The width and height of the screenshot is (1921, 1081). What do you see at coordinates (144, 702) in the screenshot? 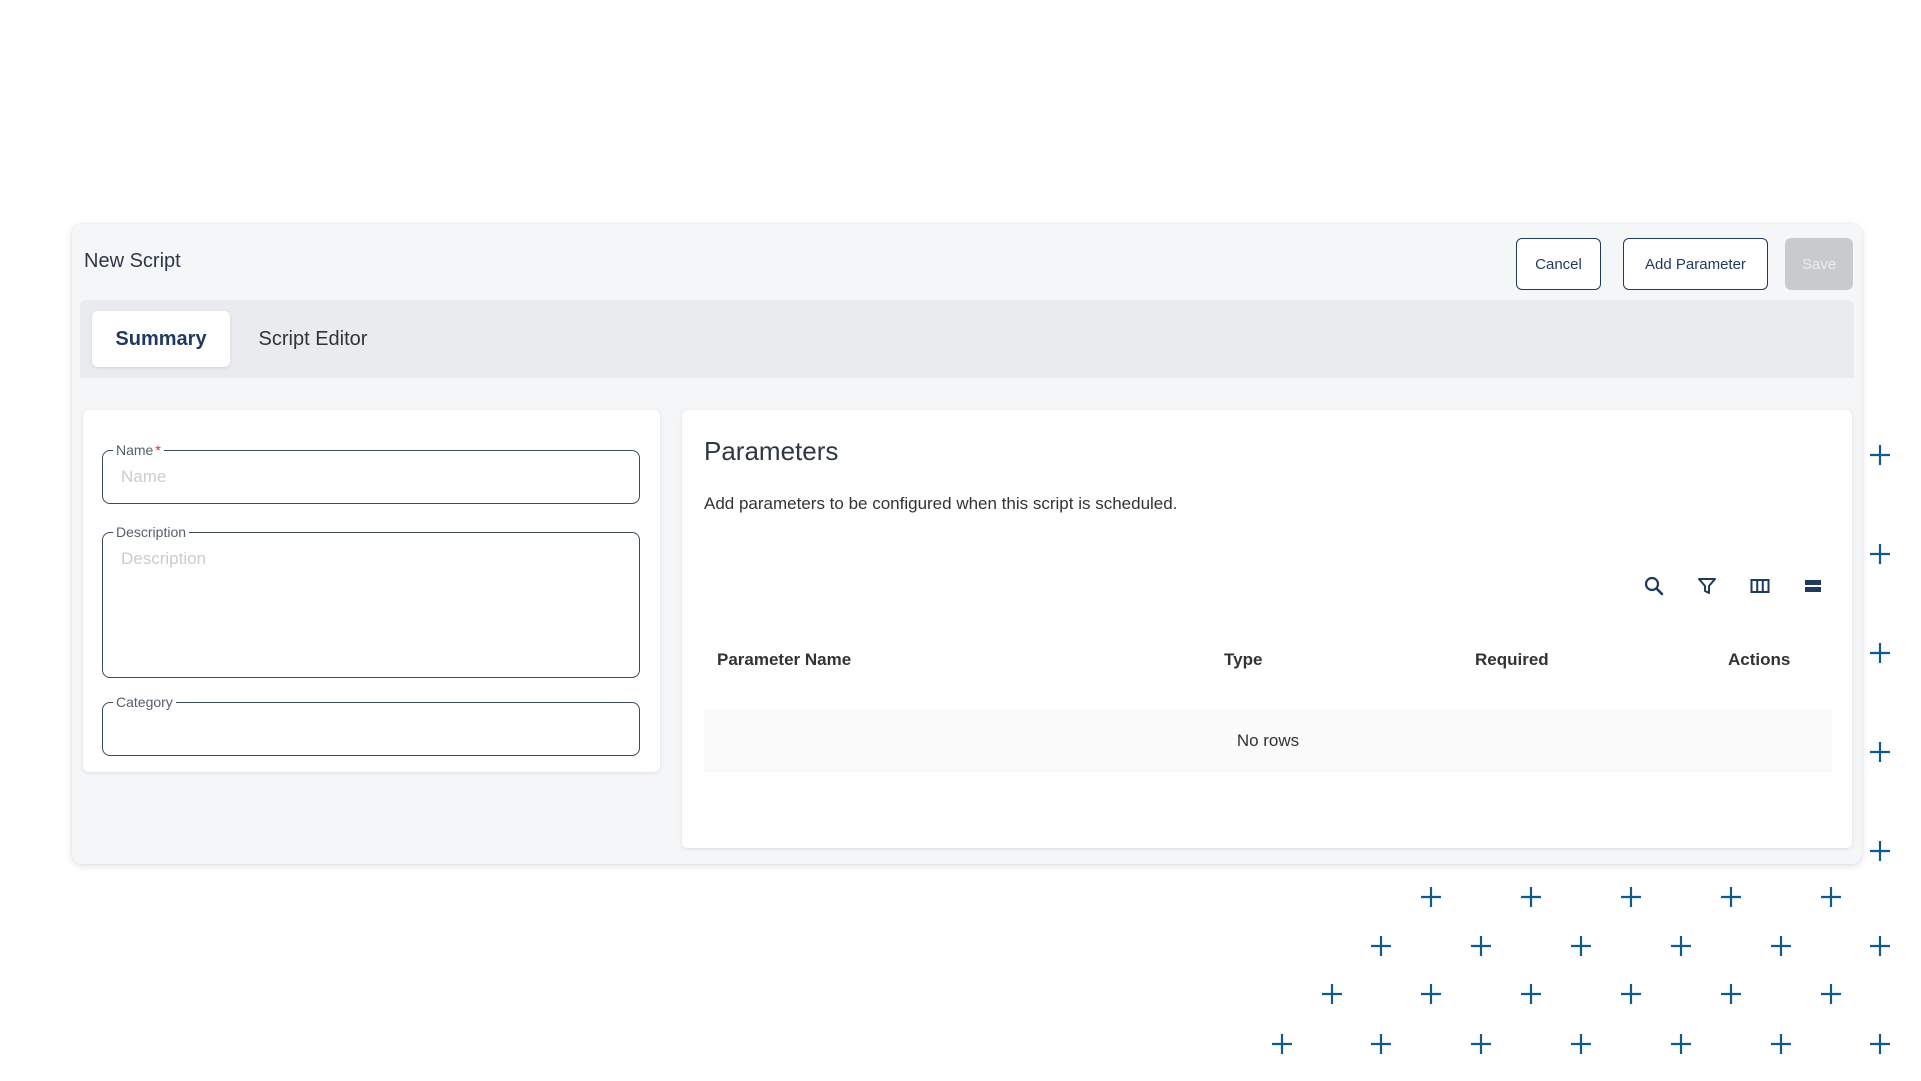
I see `category-label: Category` at bounding box center [144, 702].